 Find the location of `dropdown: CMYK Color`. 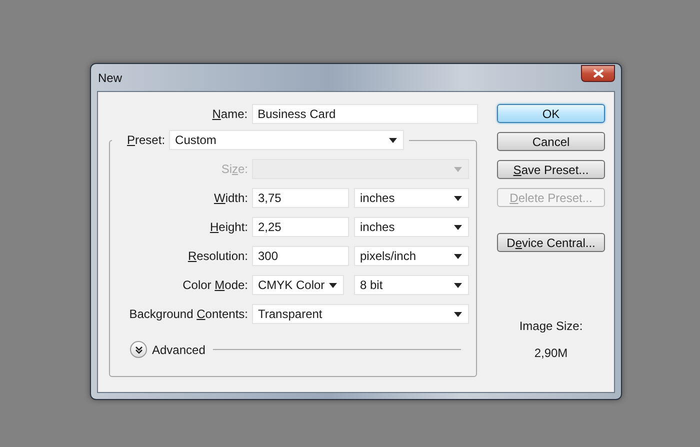

dropdown: CMYK Color is located at coordinates (298, 285).